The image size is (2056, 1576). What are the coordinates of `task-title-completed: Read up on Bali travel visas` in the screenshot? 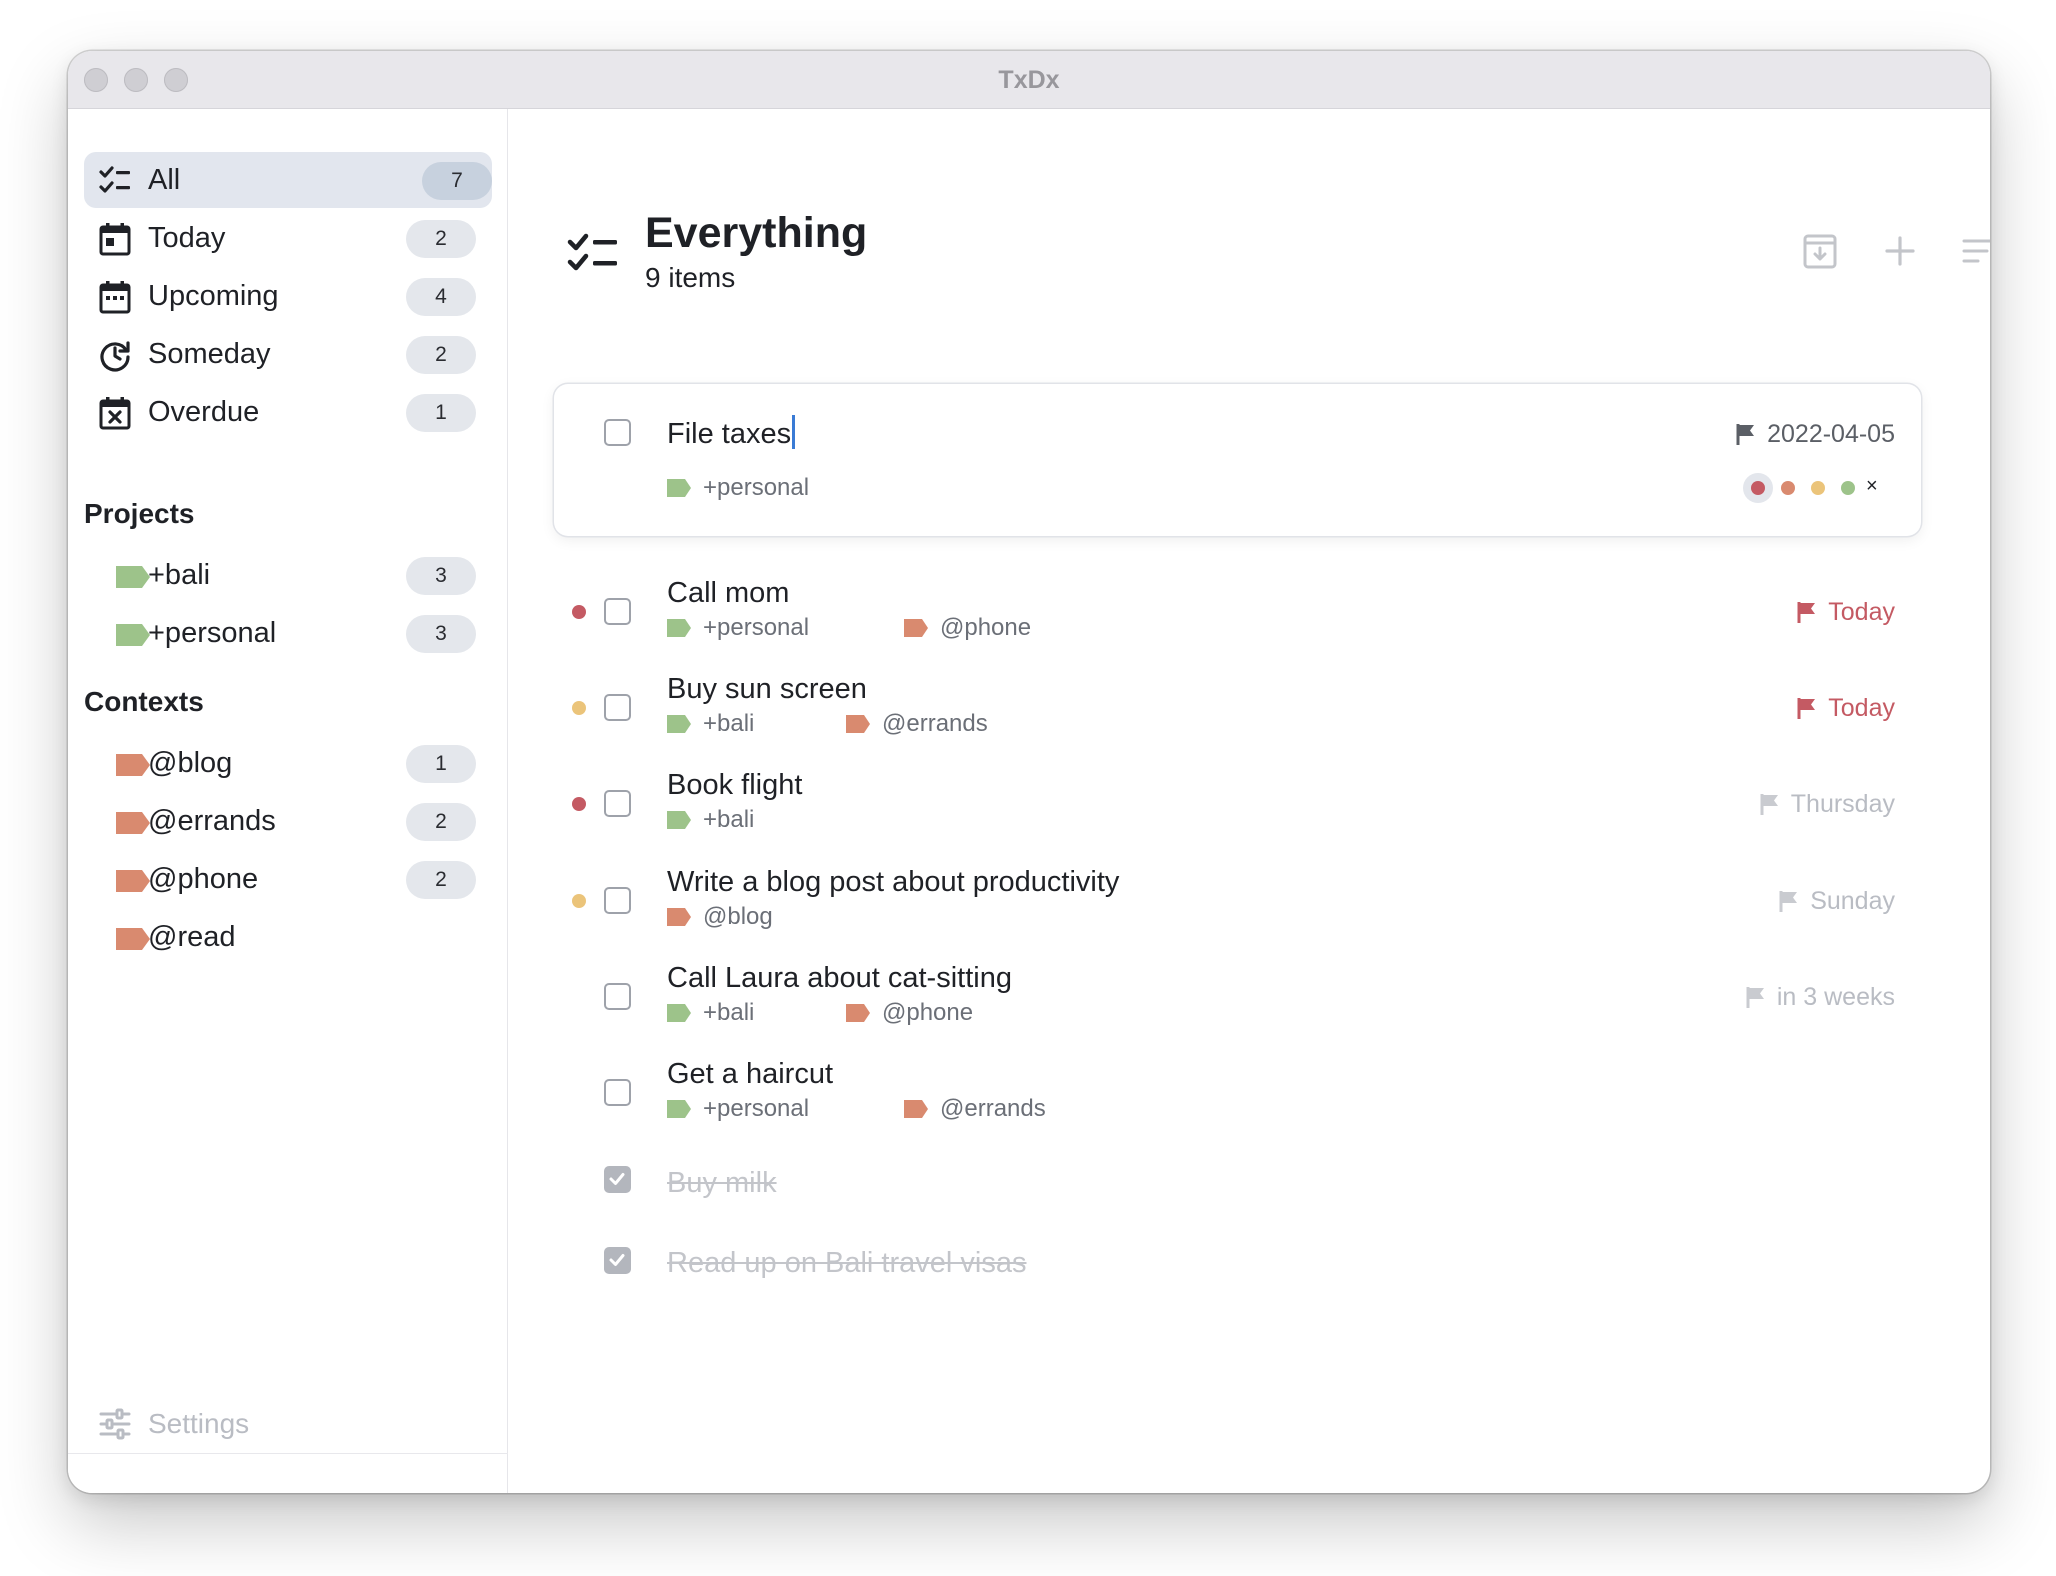 It's located at (846, 1263).